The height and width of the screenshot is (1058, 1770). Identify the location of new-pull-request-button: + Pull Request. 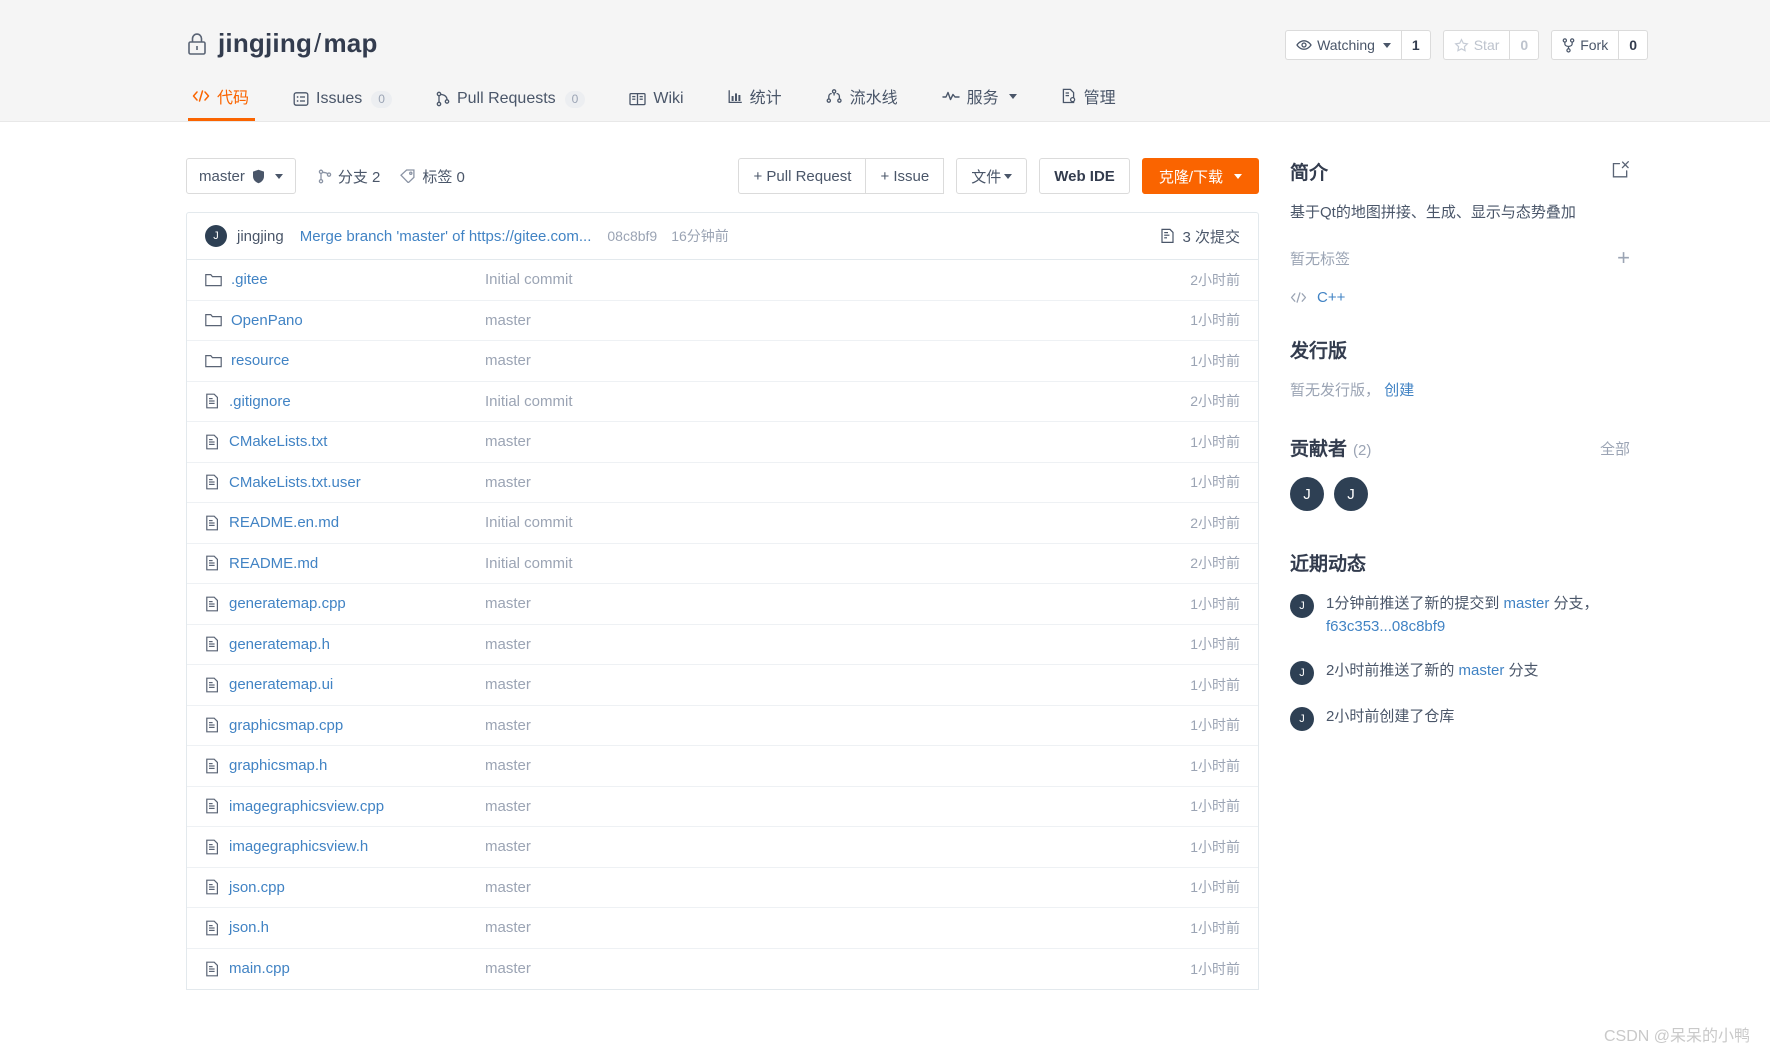
(802, 176).